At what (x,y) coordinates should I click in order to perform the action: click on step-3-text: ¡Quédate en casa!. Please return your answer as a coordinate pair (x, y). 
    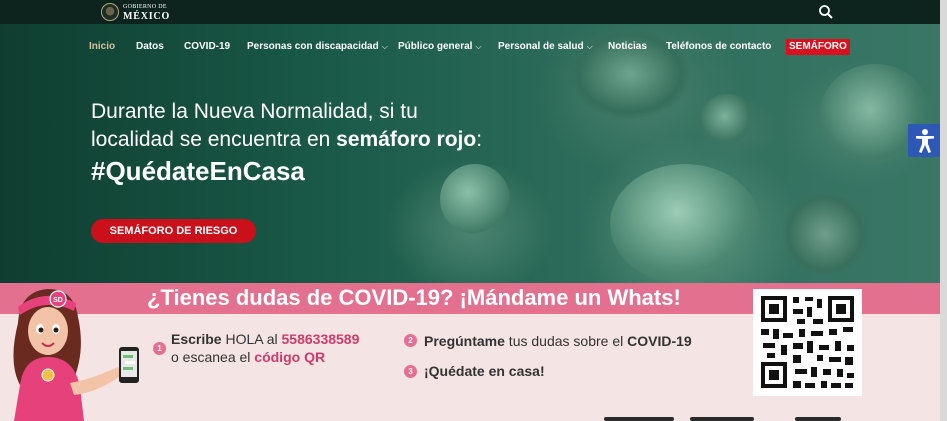
    Looking at the image, I should click on (484, 371).